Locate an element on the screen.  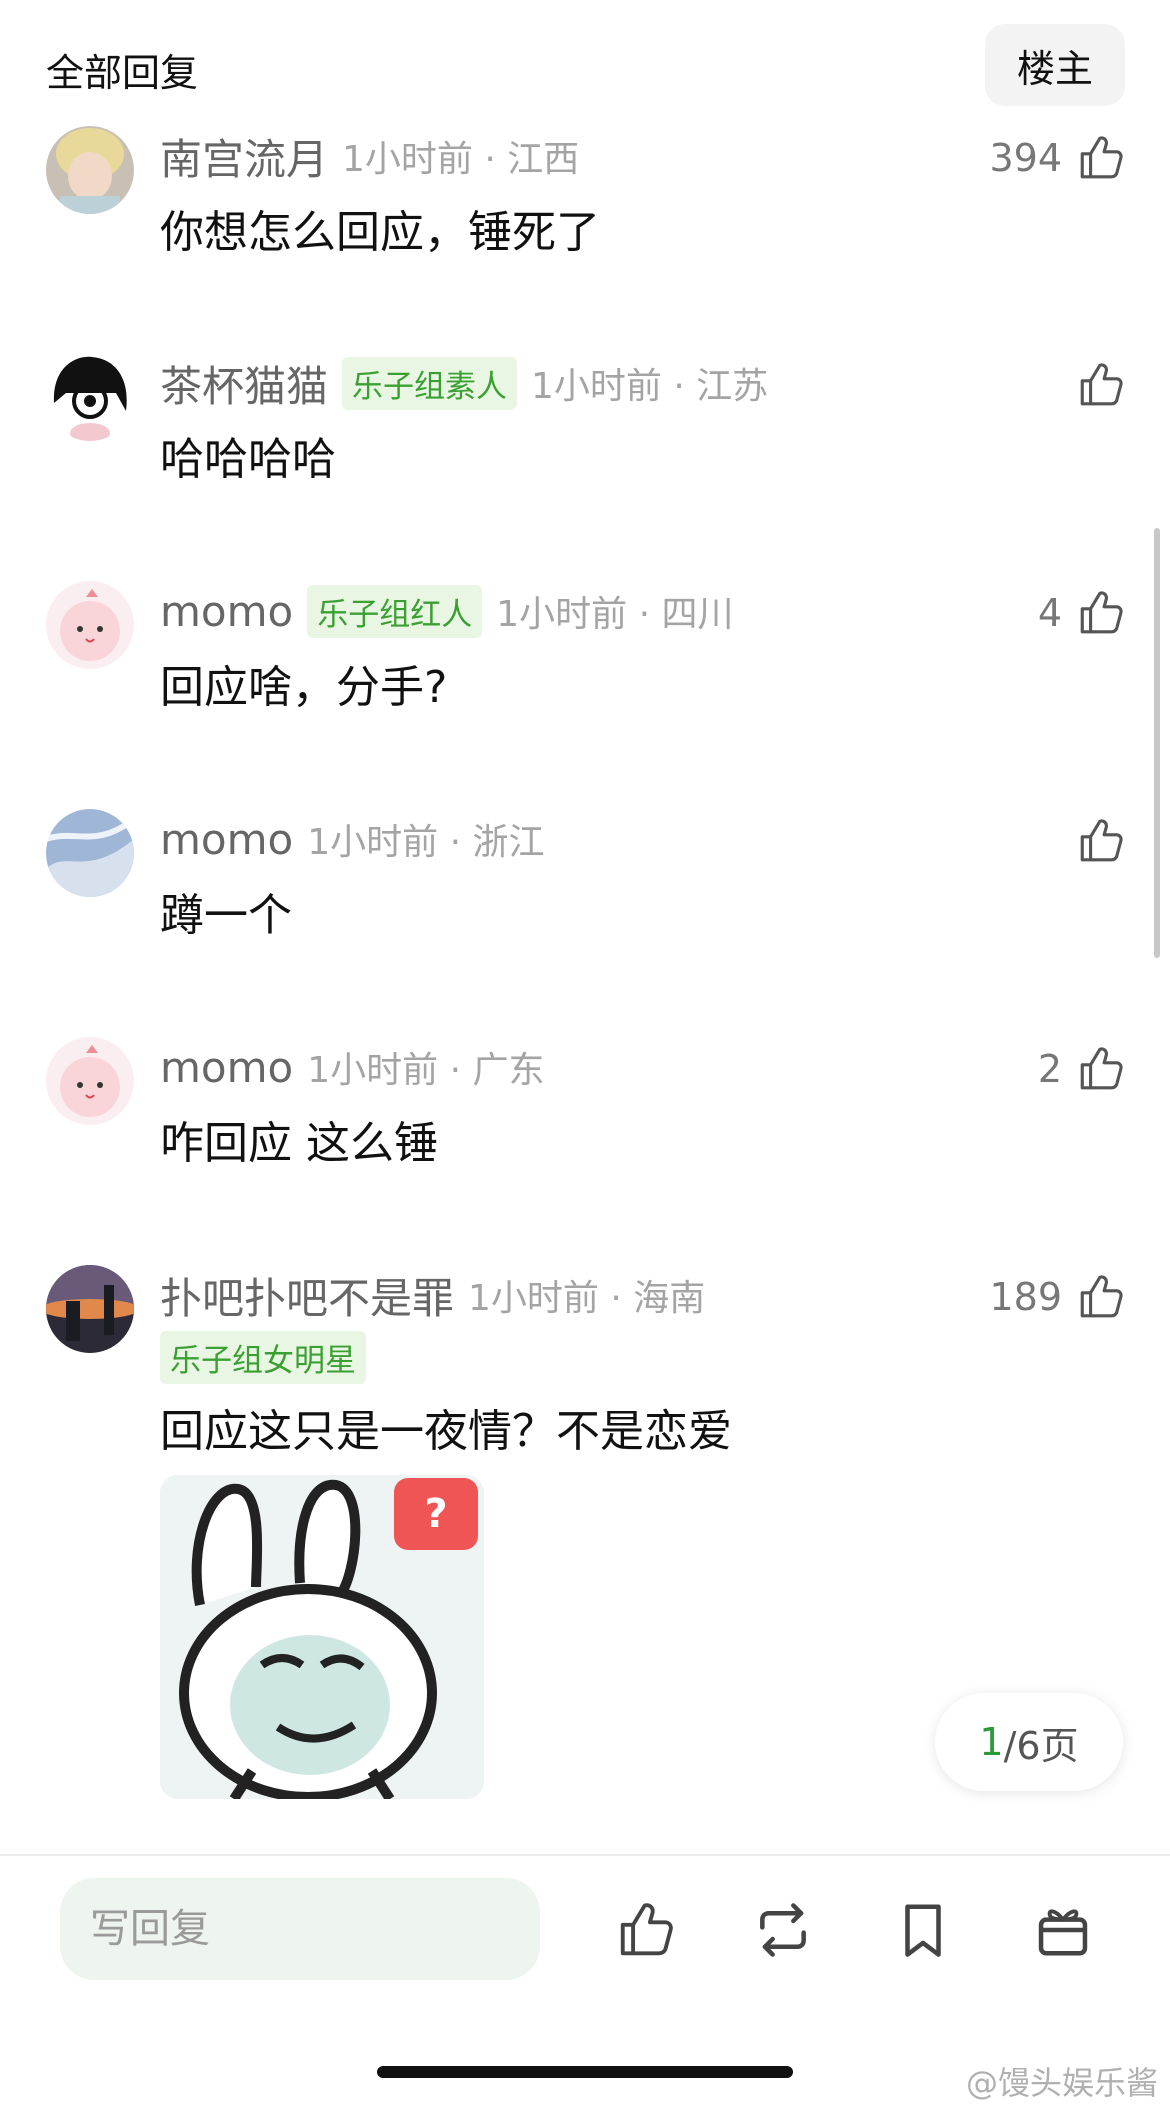
sticker-image: ? is located at coordinates (322, 1637).